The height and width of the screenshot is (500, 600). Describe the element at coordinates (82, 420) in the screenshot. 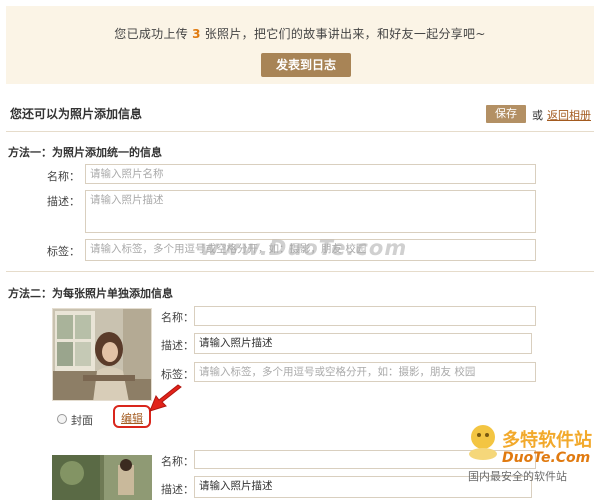

I see `cover-label: 封面` at that location.